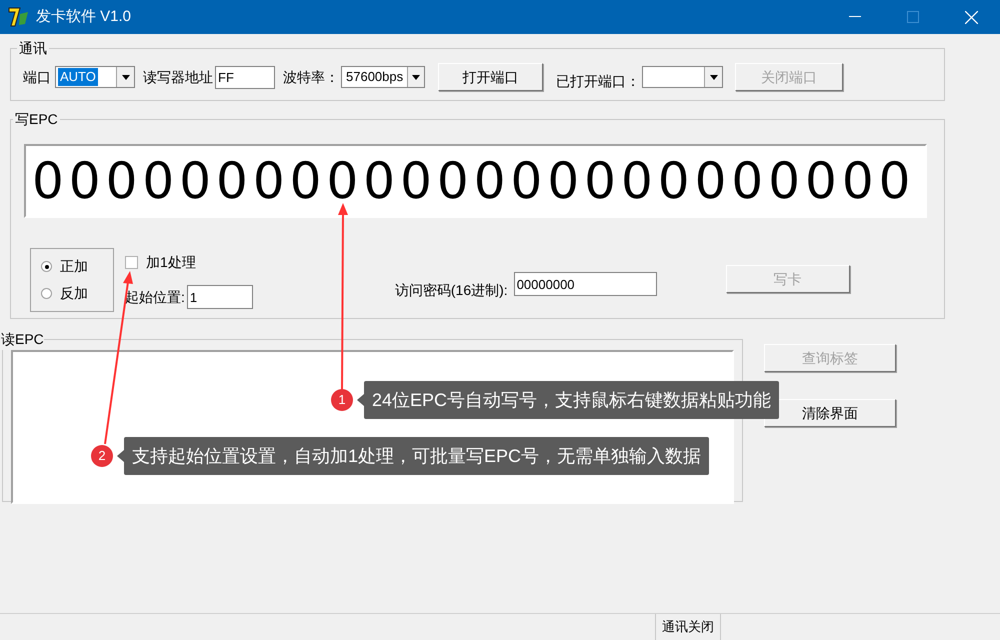 The height and width of the screenshot is (640, 1000). I want to click on dropdown: AUTO, so click(95, 77).